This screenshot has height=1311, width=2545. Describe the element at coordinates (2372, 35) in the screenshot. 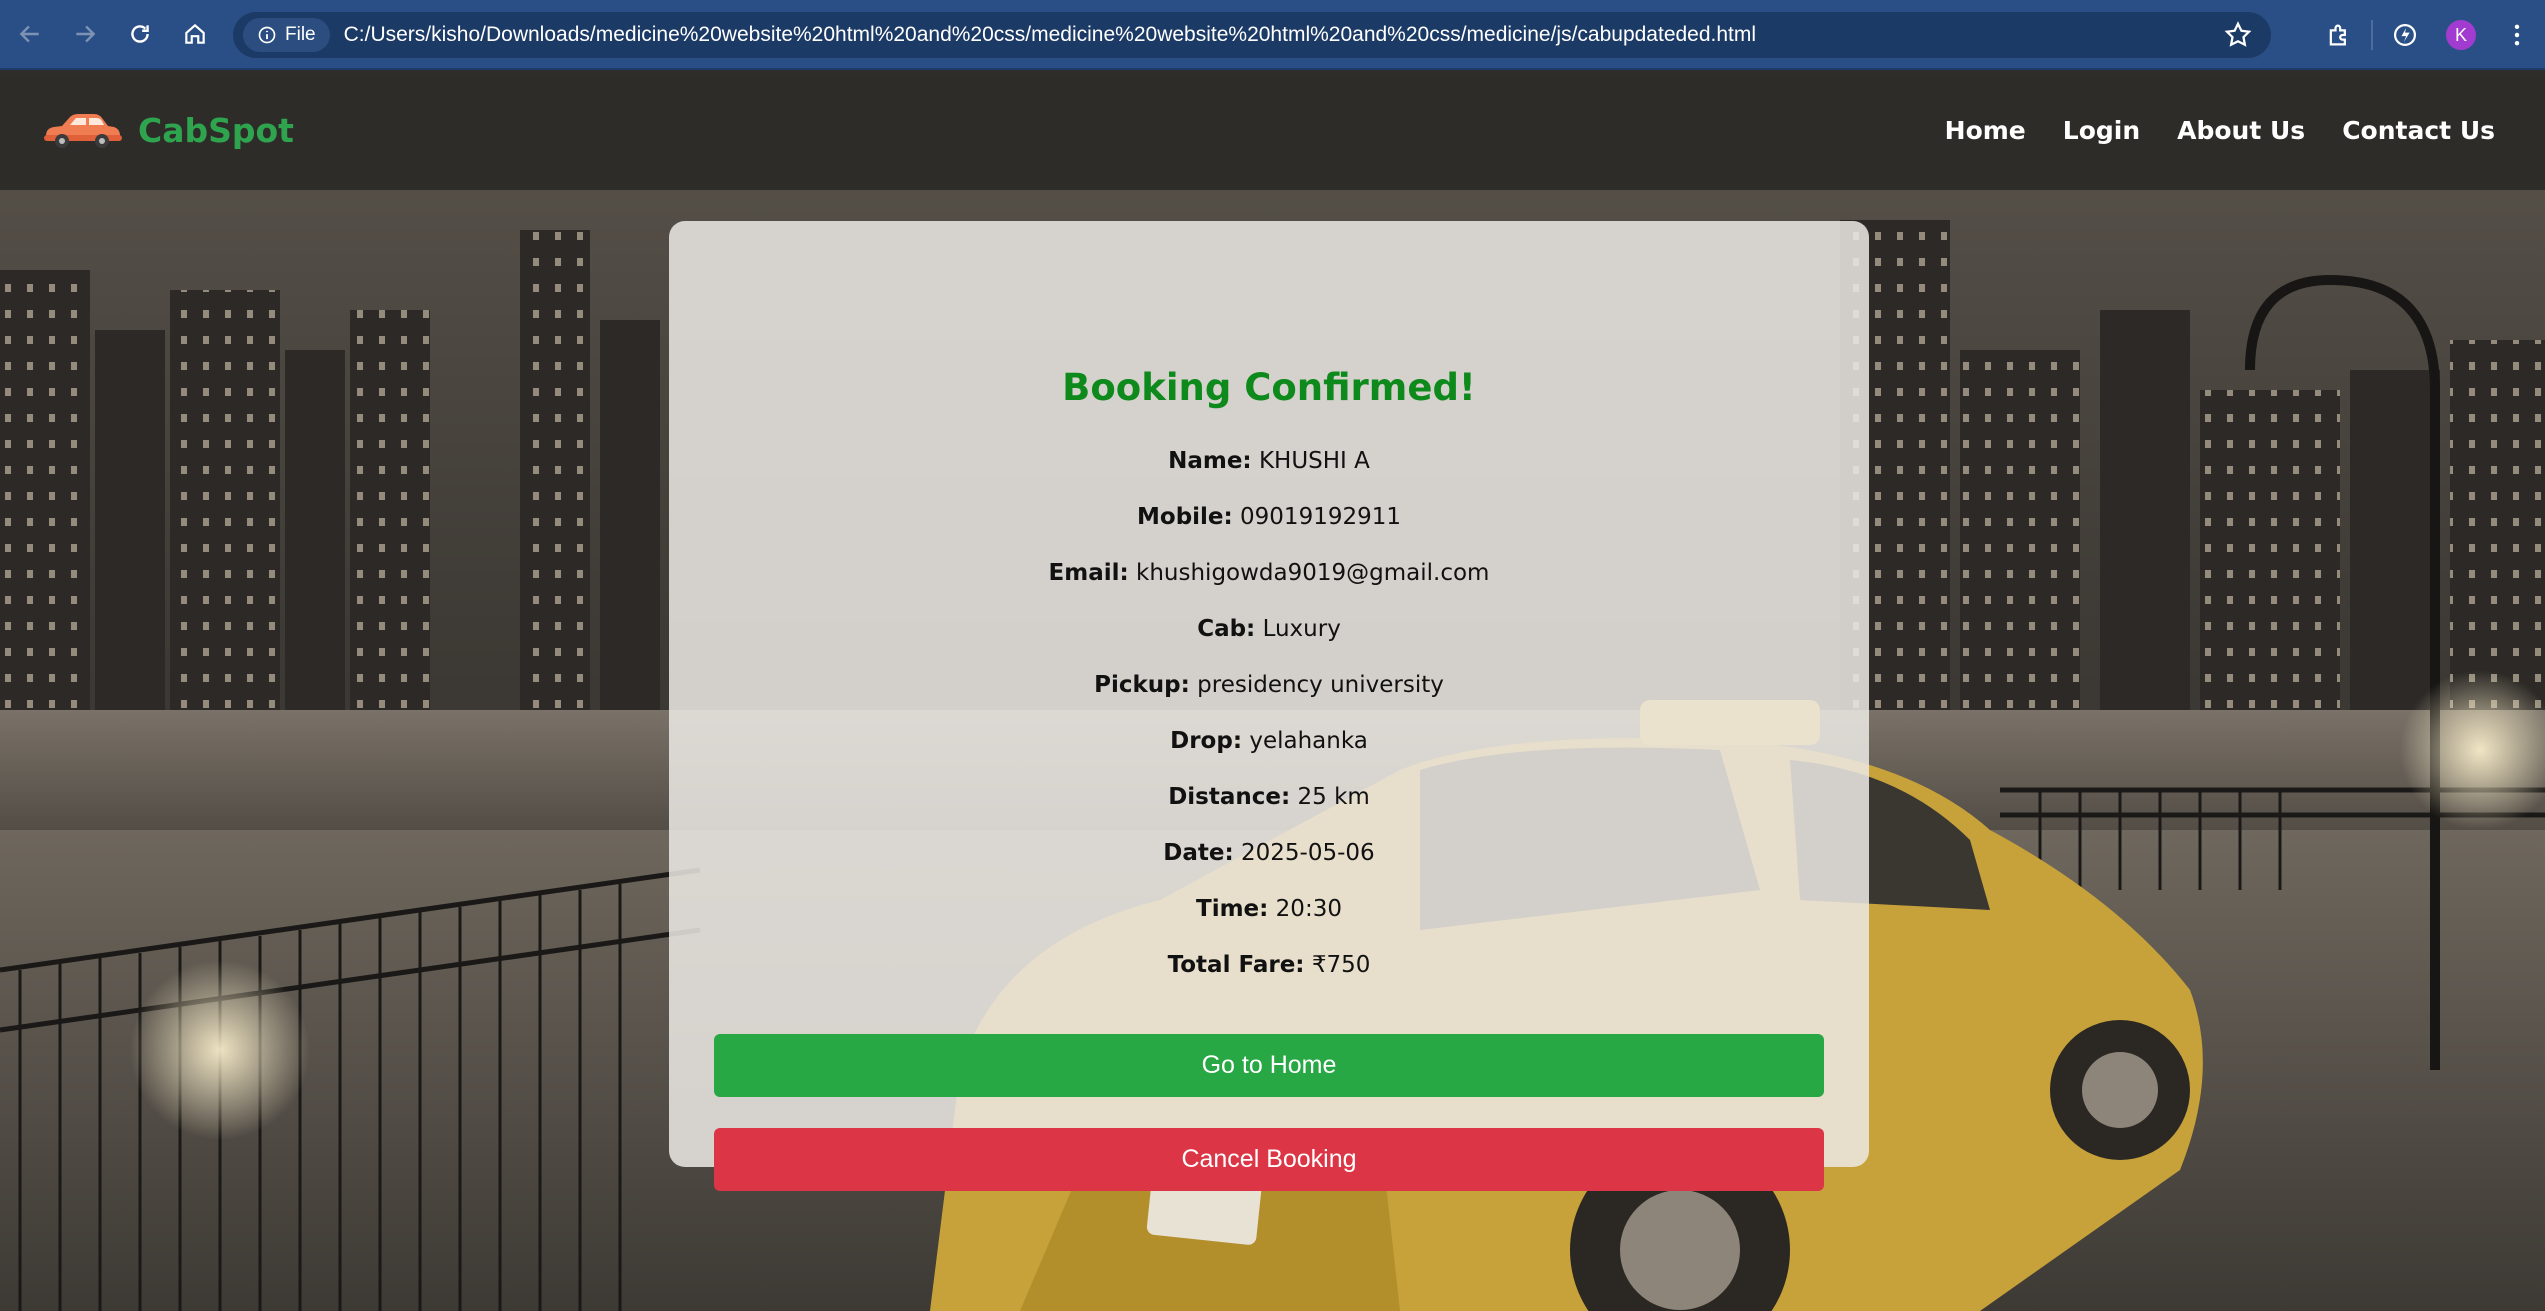

I see `toolbar-divider` at that location.